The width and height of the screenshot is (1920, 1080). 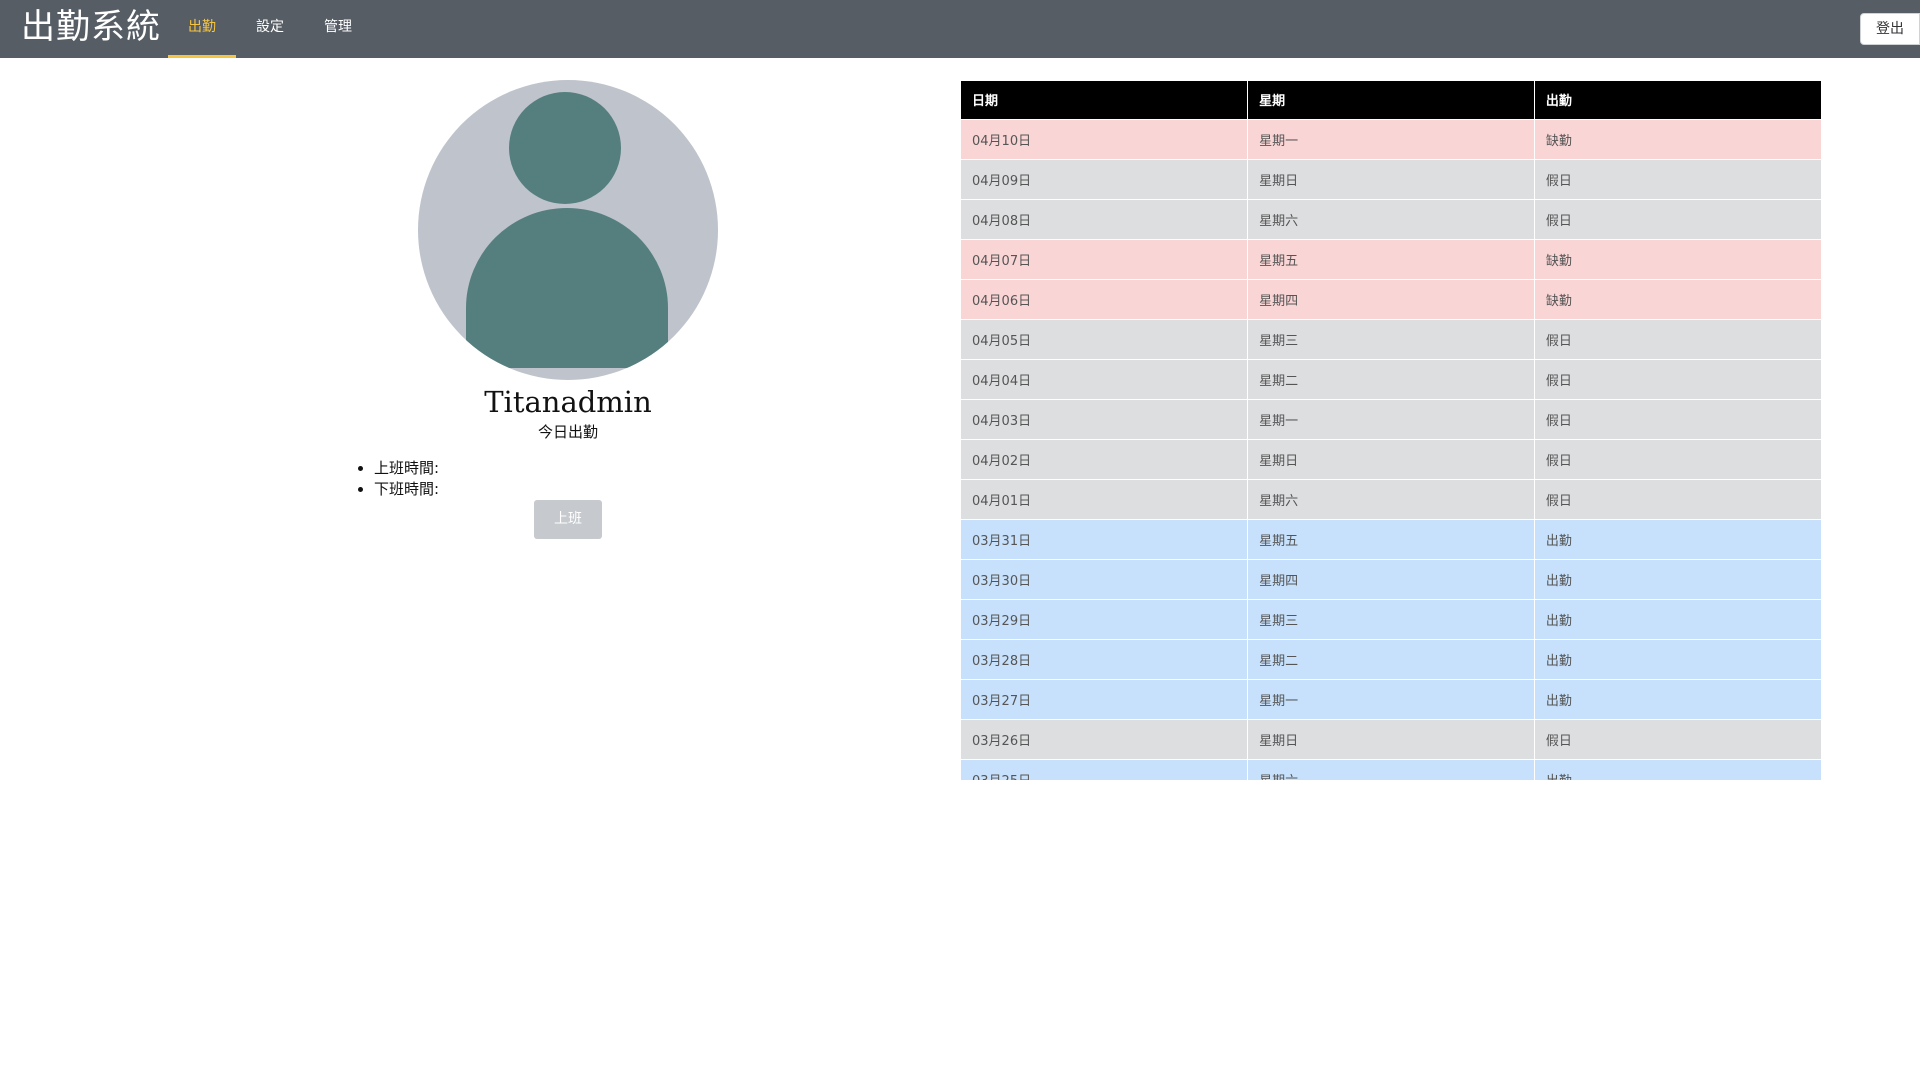 I want to click on table-row: 04月03日 星期一 假日, so click(x=1391, y=418).